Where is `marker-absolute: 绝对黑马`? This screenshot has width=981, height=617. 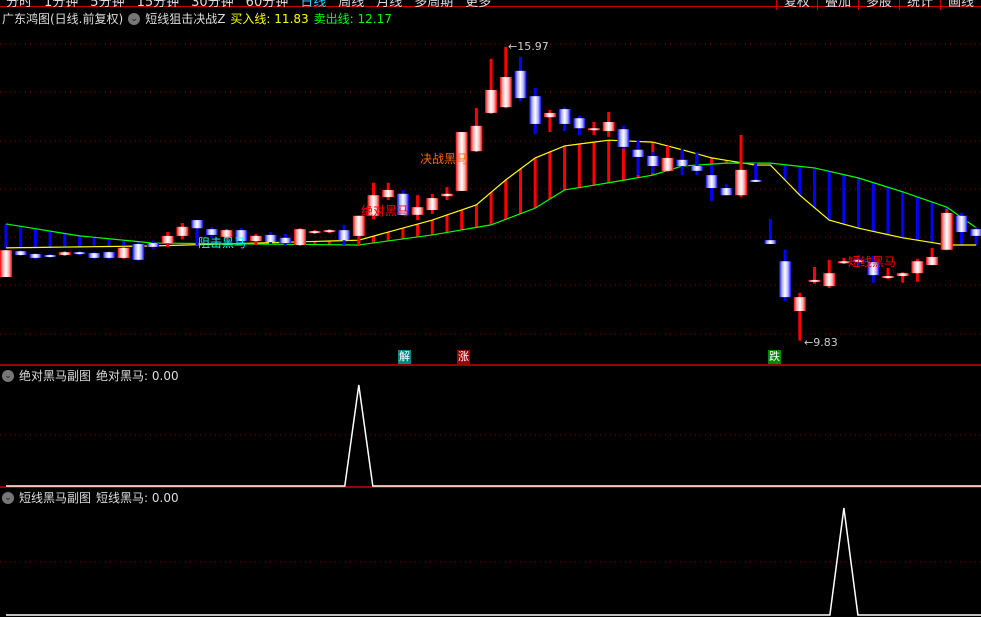
marker-absolute: 绝对黑马 is located at coordinates (385, 211).